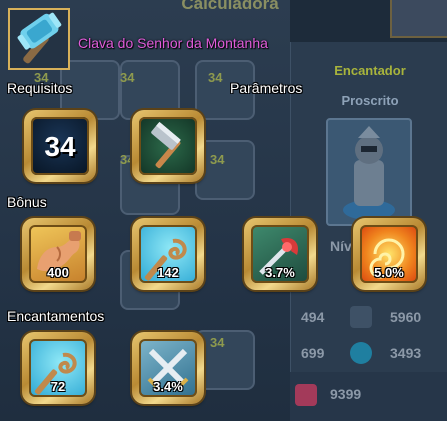 This screenshot has height=421, width=447. What do you see at coordinates (418, 19) in the screenshot?
I see `corner-tab` at bounding box center [418, 19].